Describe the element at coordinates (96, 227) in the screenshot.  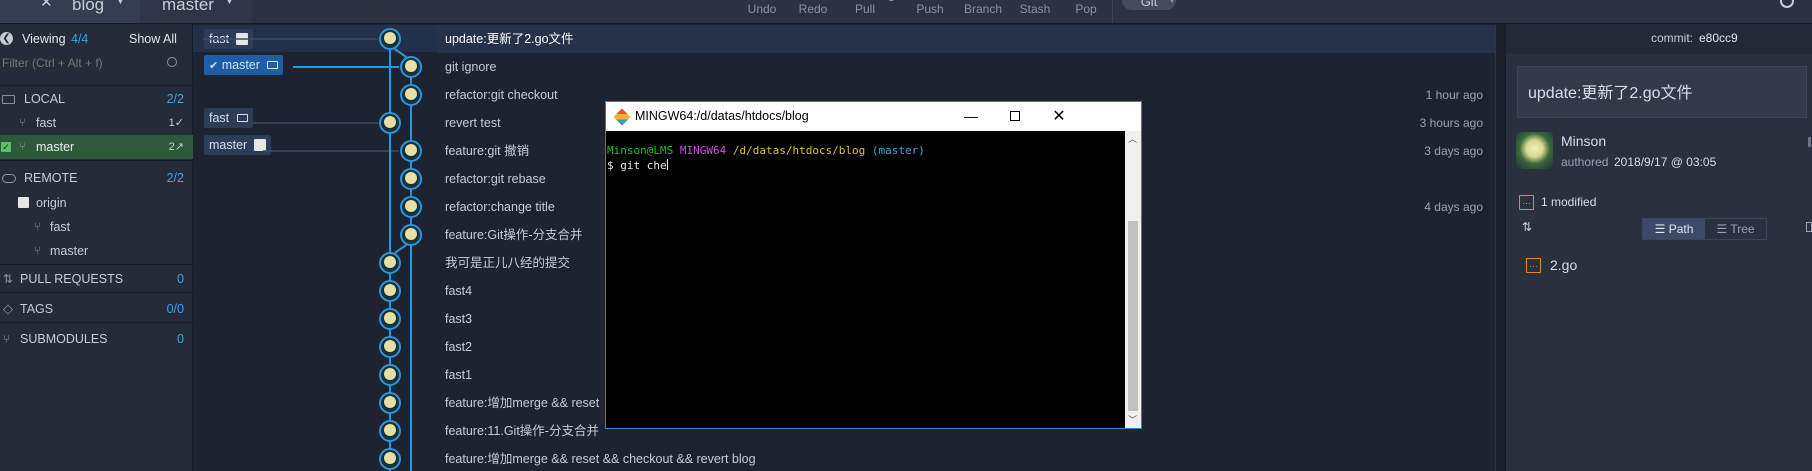
I see `remote-branch-fast: ⑂ fast` at that location.